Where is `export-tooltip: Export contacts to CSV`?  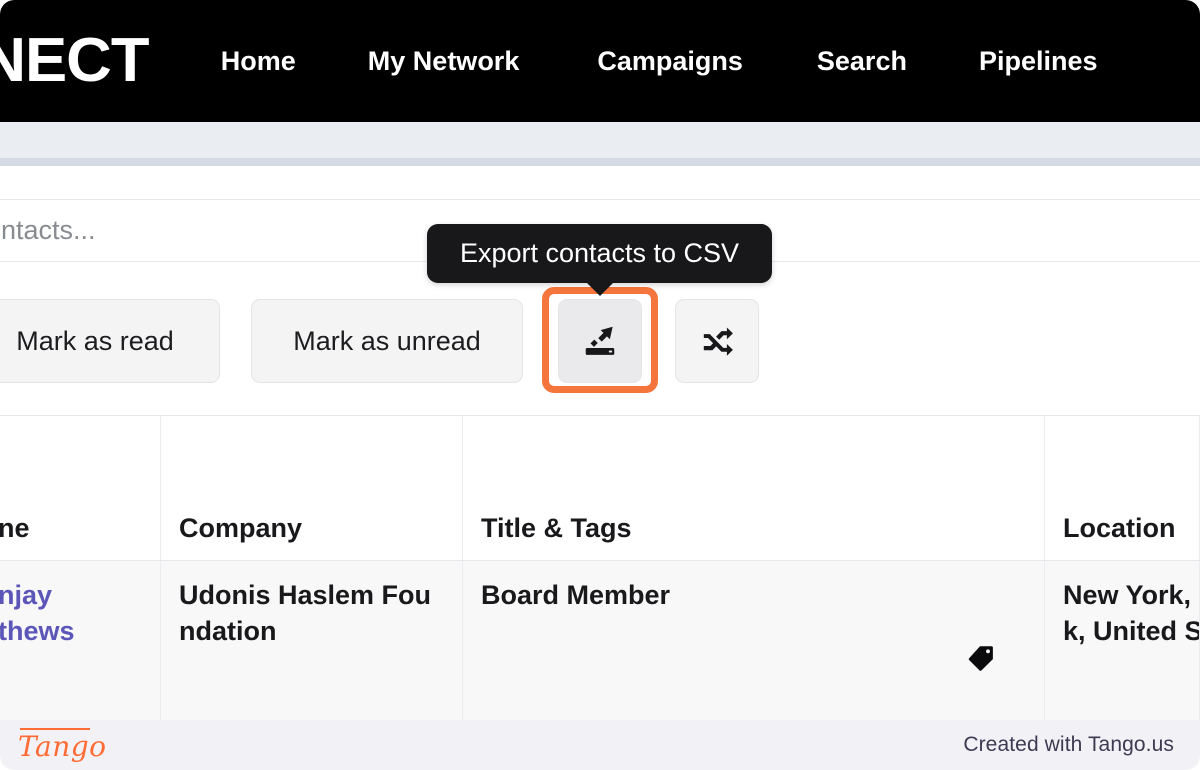
export-tooltip: Export contacts to CSV is located at coordinates (599, 260).